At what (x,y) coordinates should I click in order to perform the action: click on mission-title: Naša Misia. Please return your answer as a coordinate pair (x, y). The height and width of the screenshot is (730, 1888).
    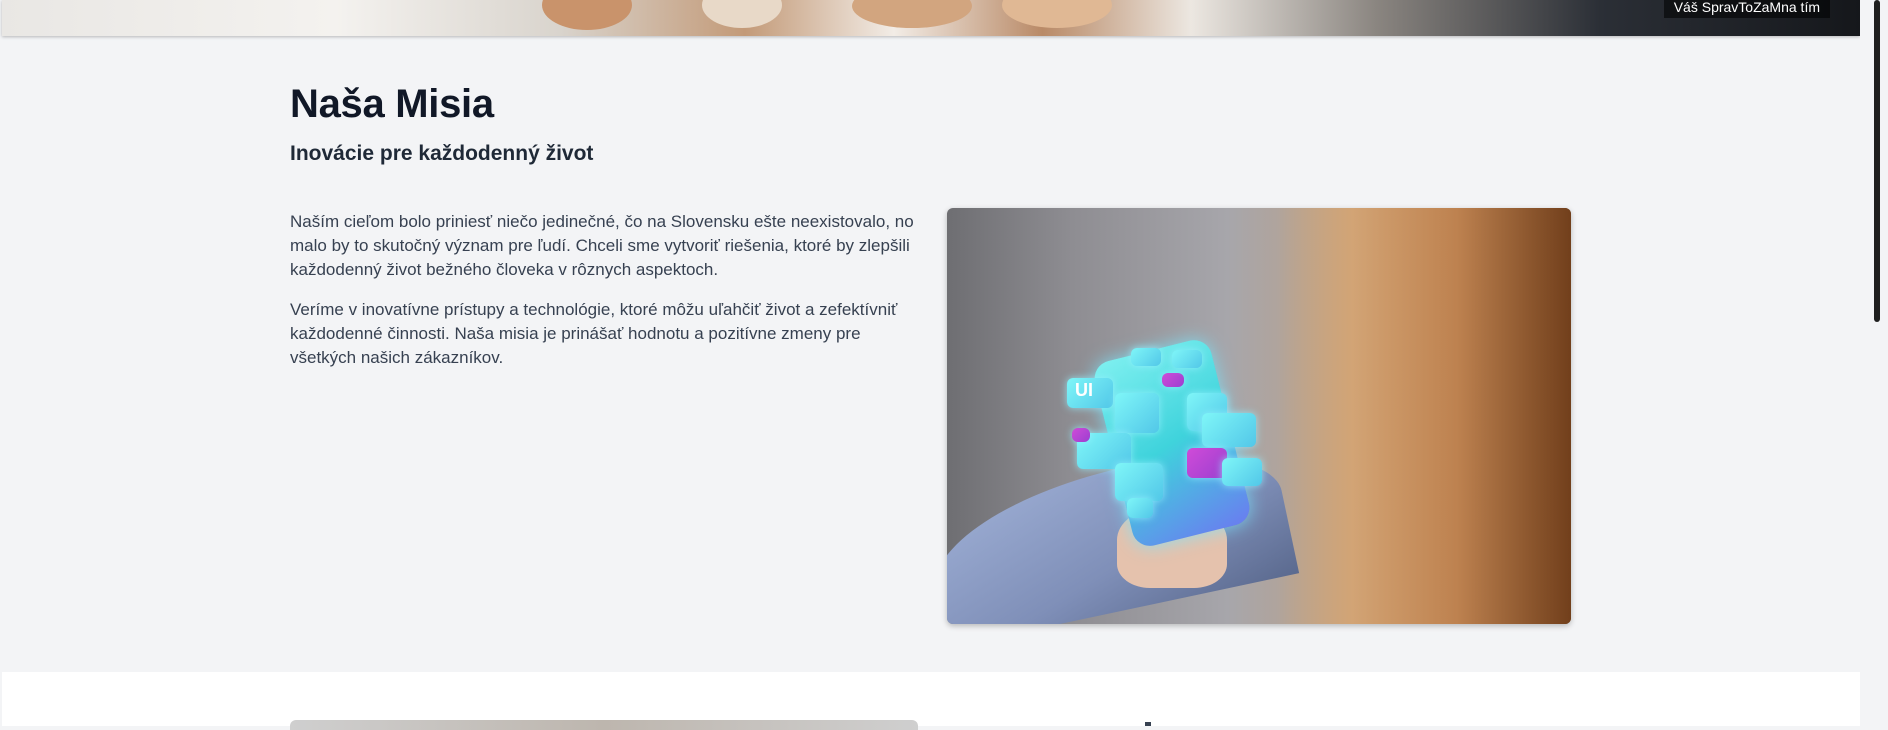
    Looking at the image, I should click on (392, 104).